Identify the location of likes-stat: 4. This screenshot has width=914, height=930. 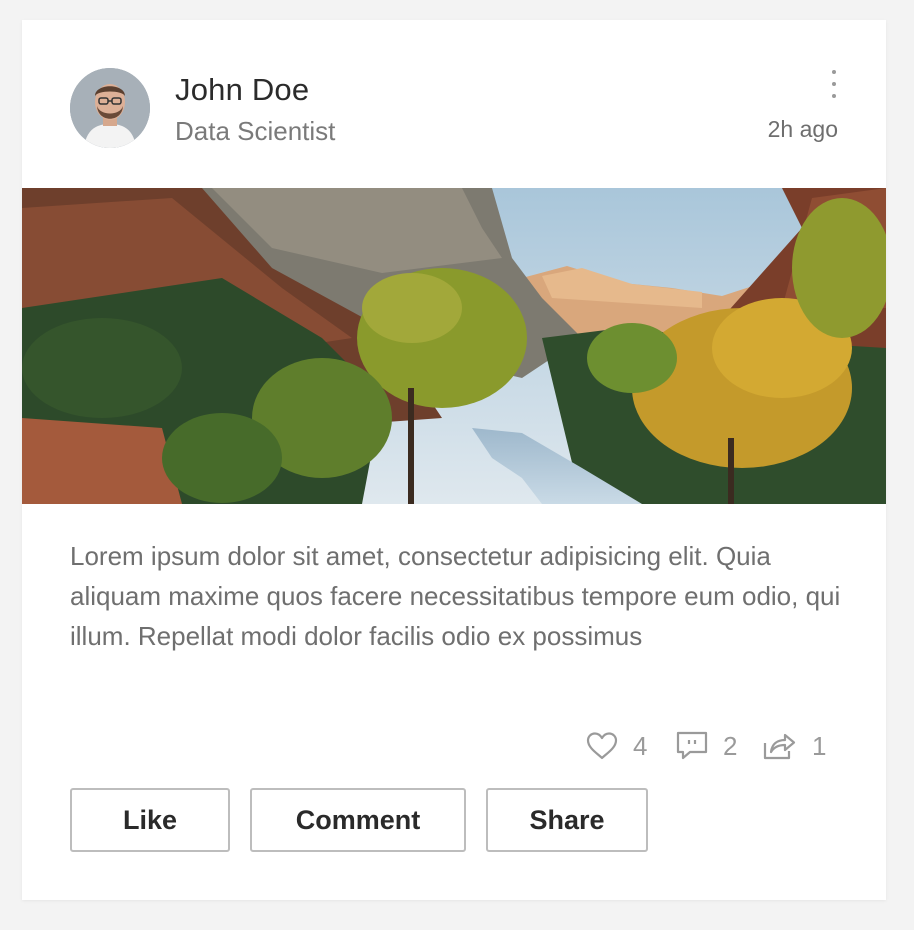
(616, 746).